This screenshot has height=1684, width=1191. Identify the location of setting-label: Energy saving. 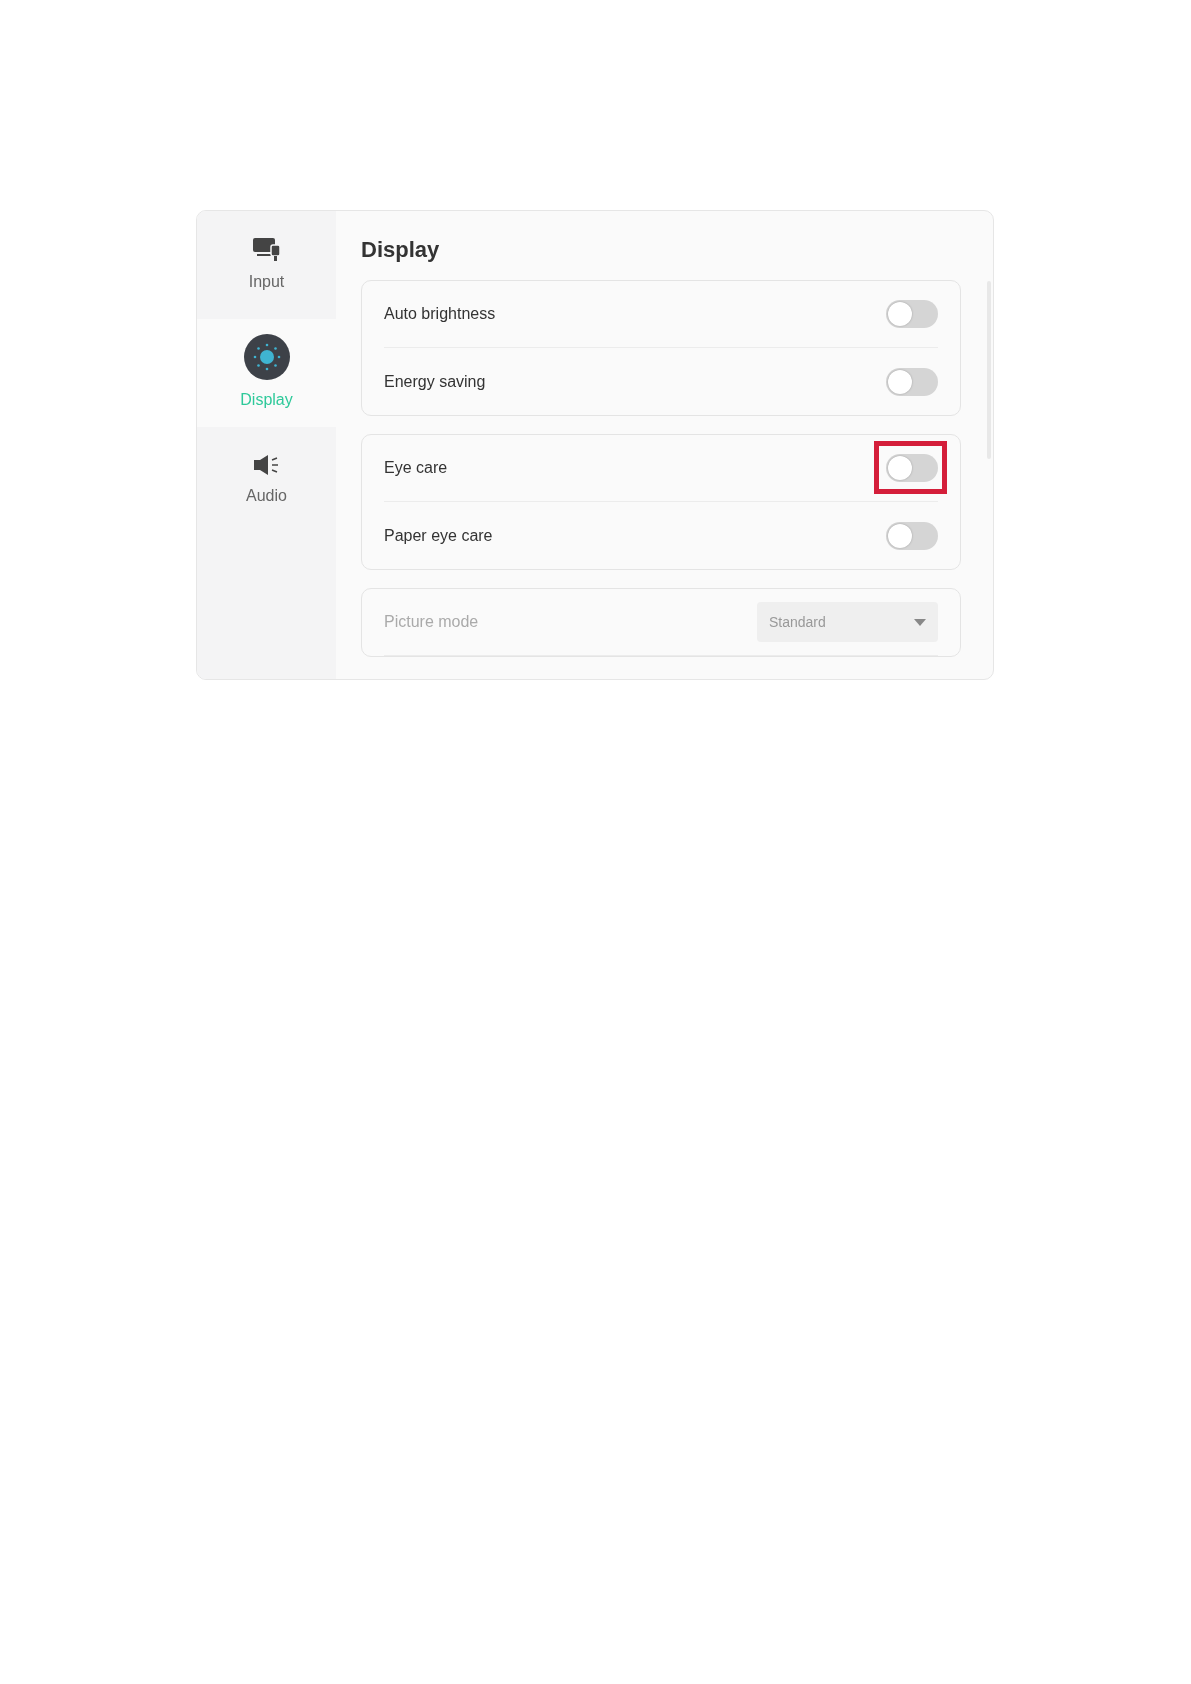
(435, 381).